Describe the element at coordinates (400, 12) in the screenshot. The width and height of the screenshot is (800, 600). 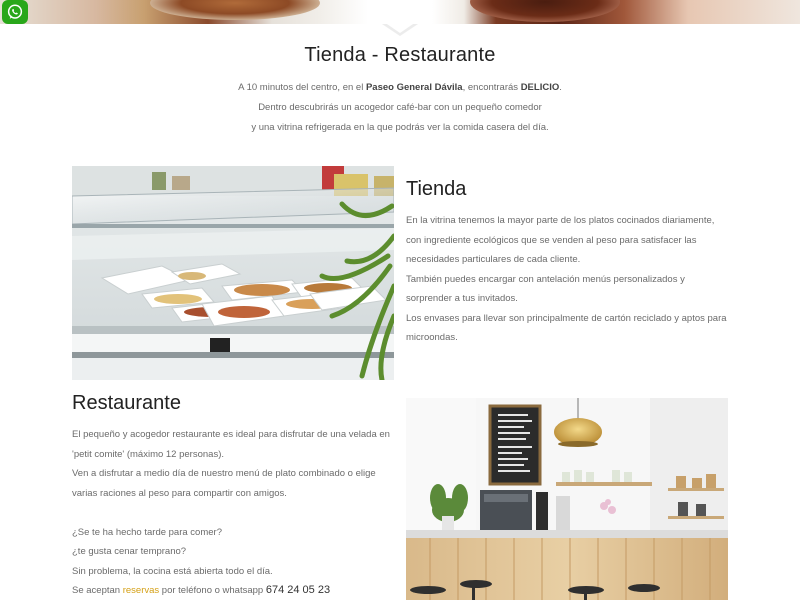
I see `header-banner-image` at that location.